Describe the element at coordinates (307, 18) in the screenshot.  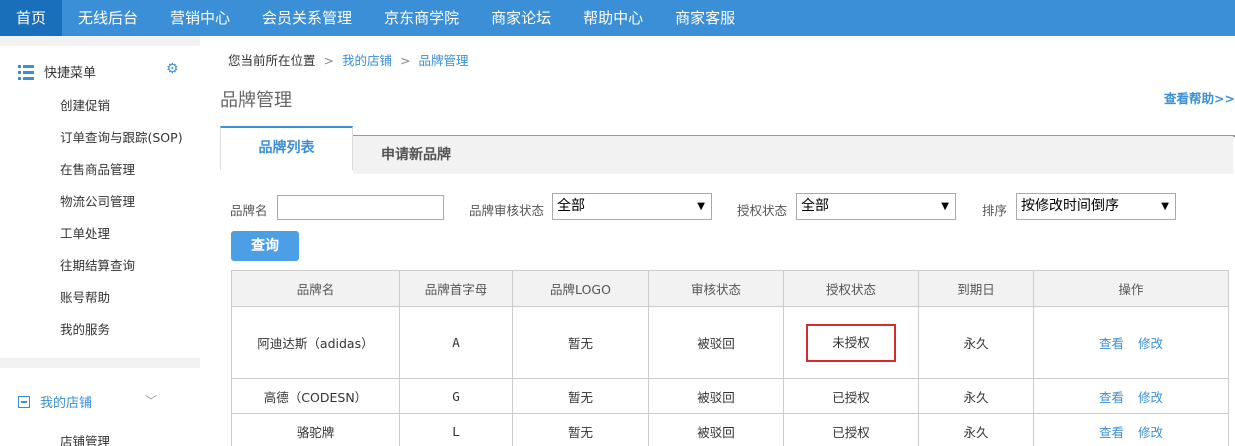
I see `nav-member: 会员关系管理` at that location.